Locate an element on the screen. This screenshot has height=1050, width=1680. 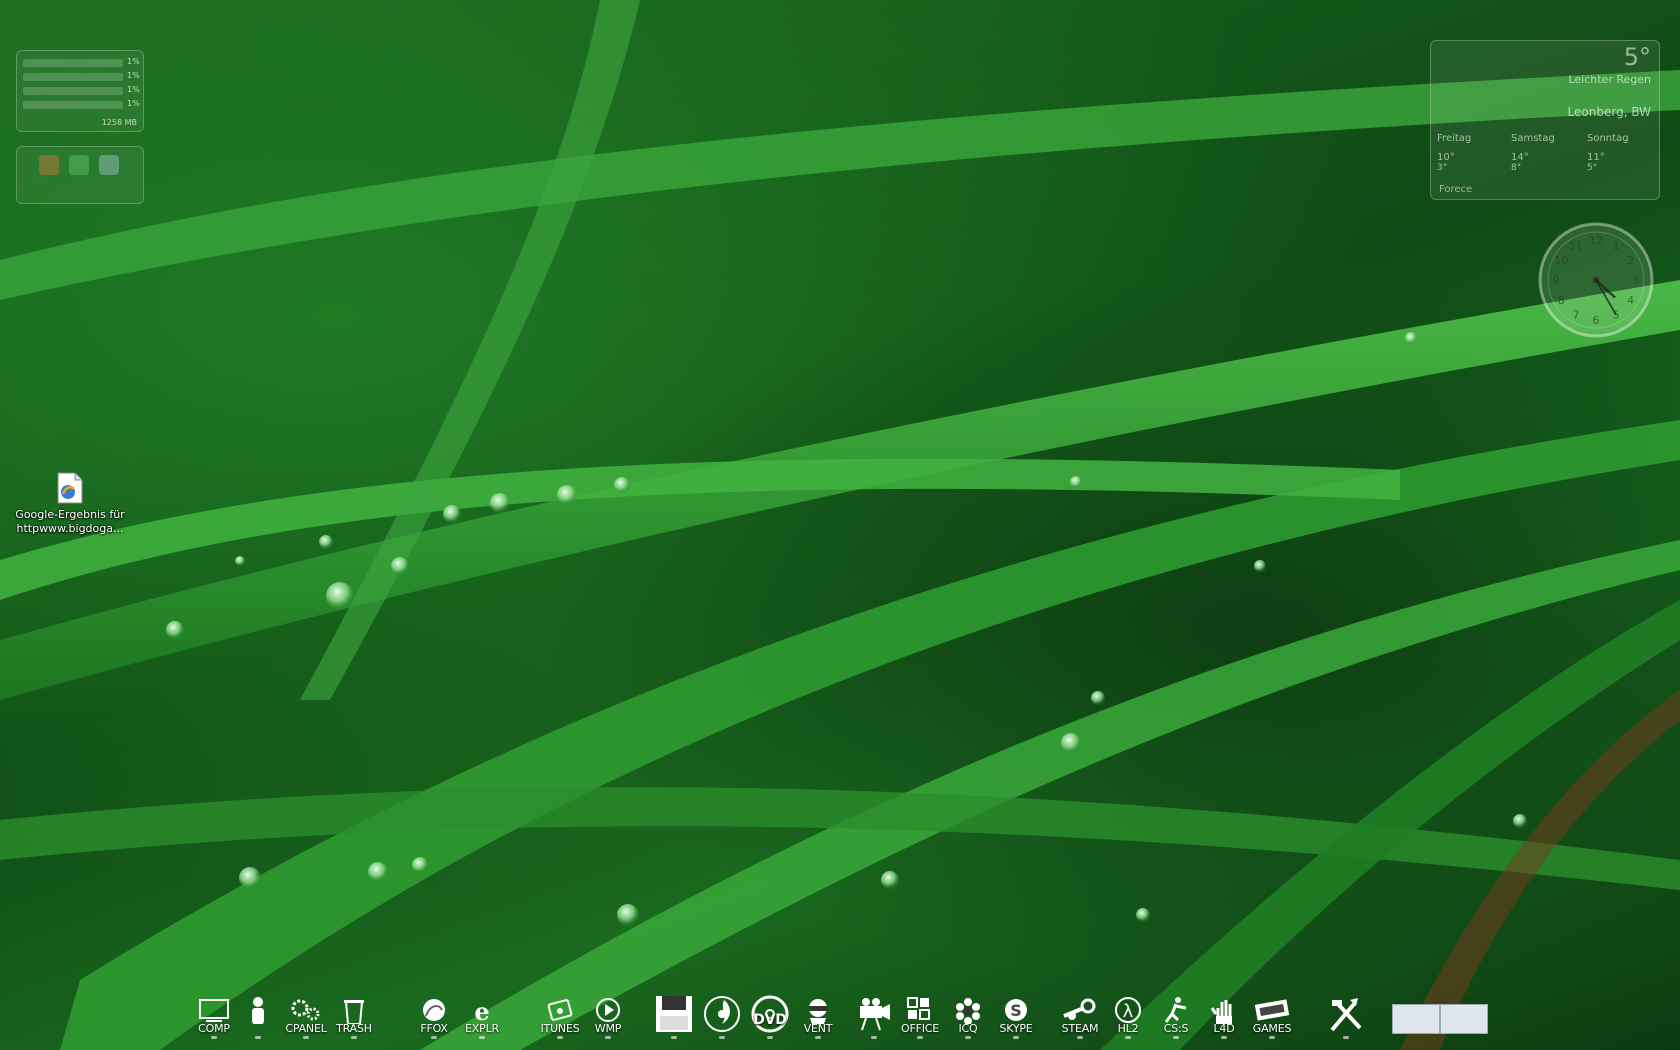
ie-icon: e is located at coordinates (481, 1010).